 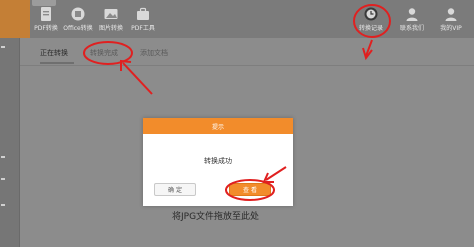 I want to click on active-nav-item, so click(x=15, y=19).